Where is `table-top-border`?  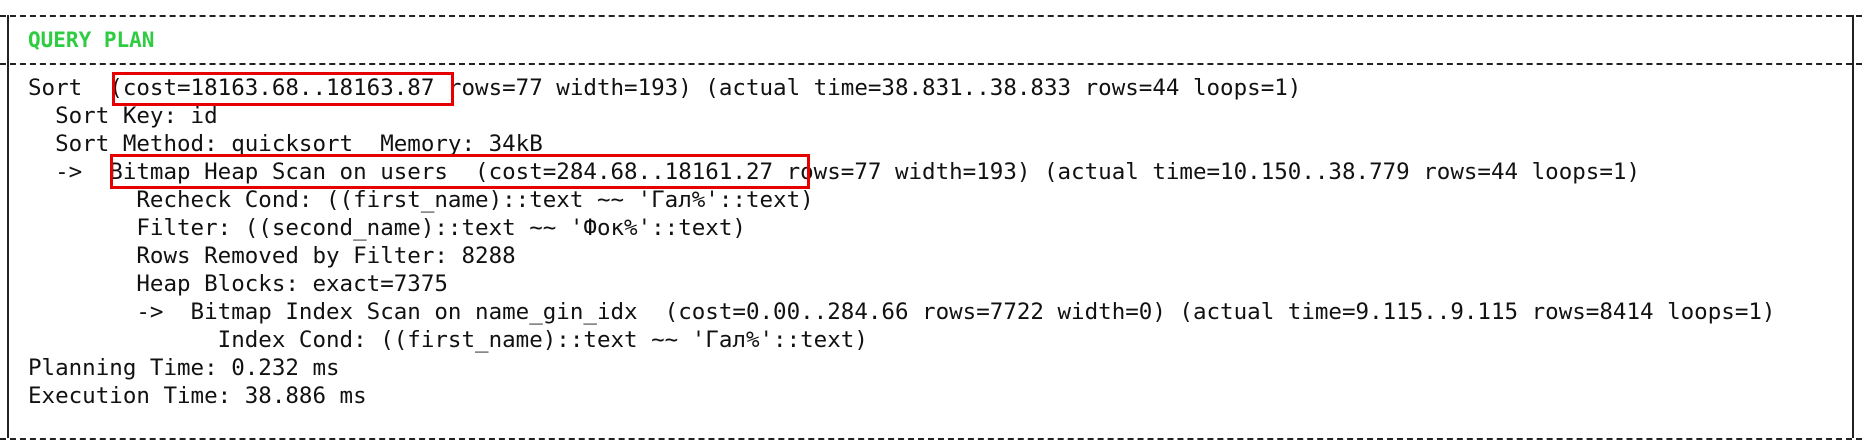
table-top-border is located at coordinates (931, 16).